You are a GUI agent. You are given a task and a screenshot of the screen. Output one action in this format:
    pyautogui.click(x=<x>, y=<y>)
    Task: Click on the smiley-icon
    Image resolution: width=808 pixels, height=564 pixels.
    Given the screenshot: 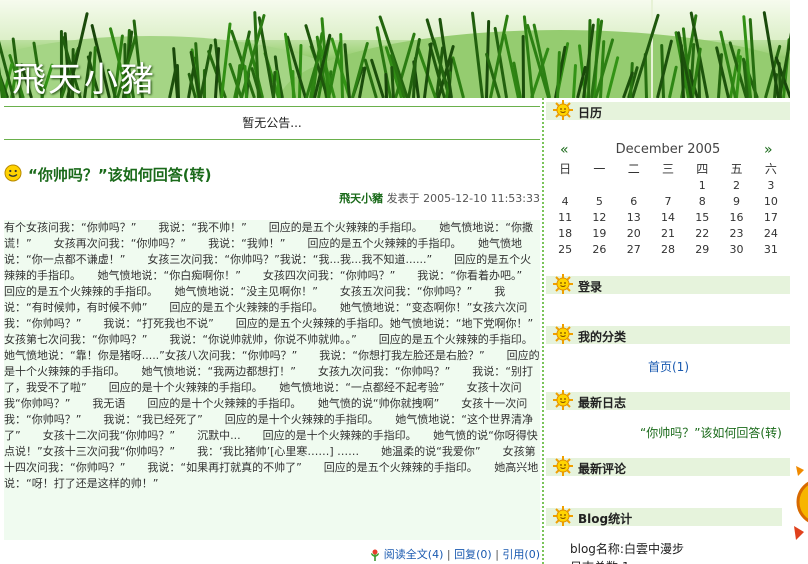 What is the action you would take?
    pyautogui.click(x=13, y=173)
    